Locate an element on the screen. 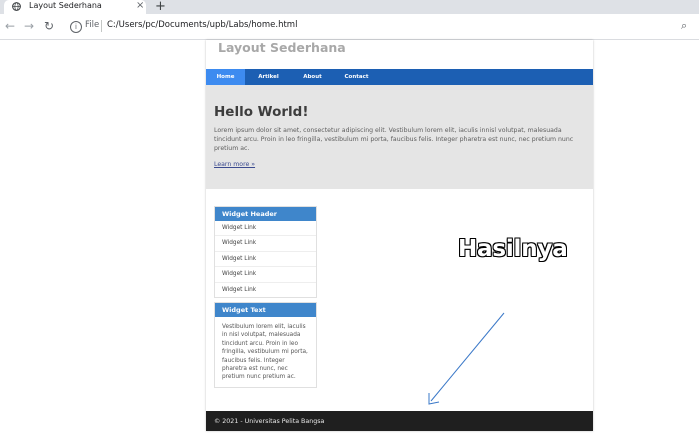  back-arrow-icon: ← is located at coordinates (10, 26).